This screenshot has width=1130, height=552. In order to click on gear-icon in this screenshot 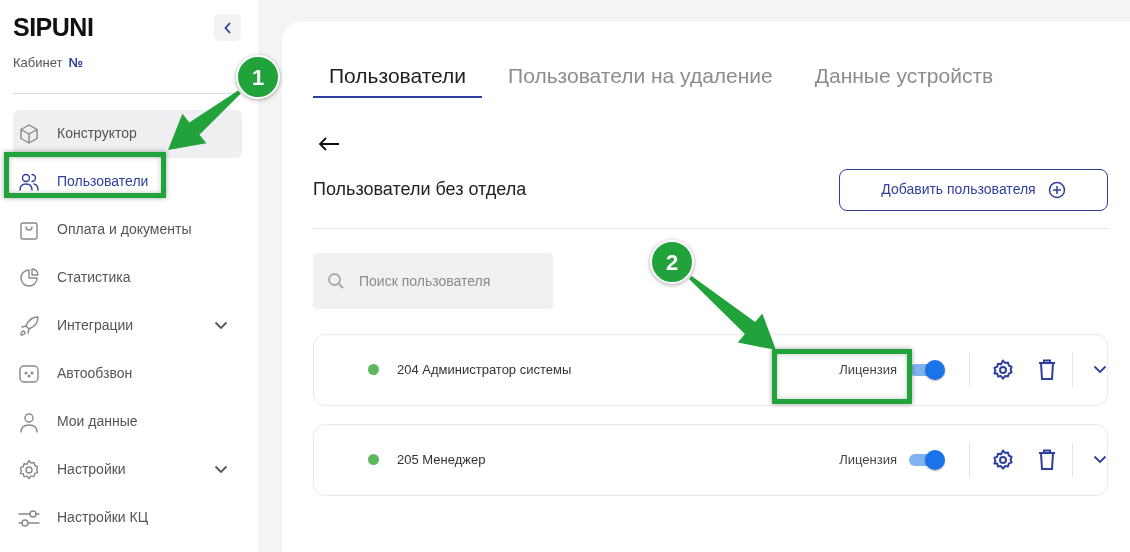, I will do `click(29, 469)`.